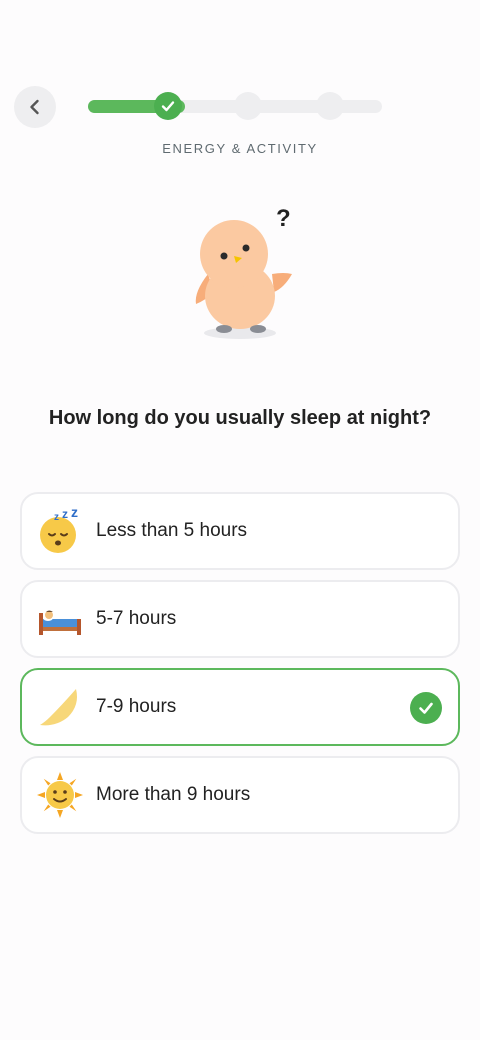 This screenshot has width=480, height=1040. What do you see at coordinates (59, 530) in the screenshot?
I see `sleeping-face-icon: z z z` at bounding box center [59, 530].